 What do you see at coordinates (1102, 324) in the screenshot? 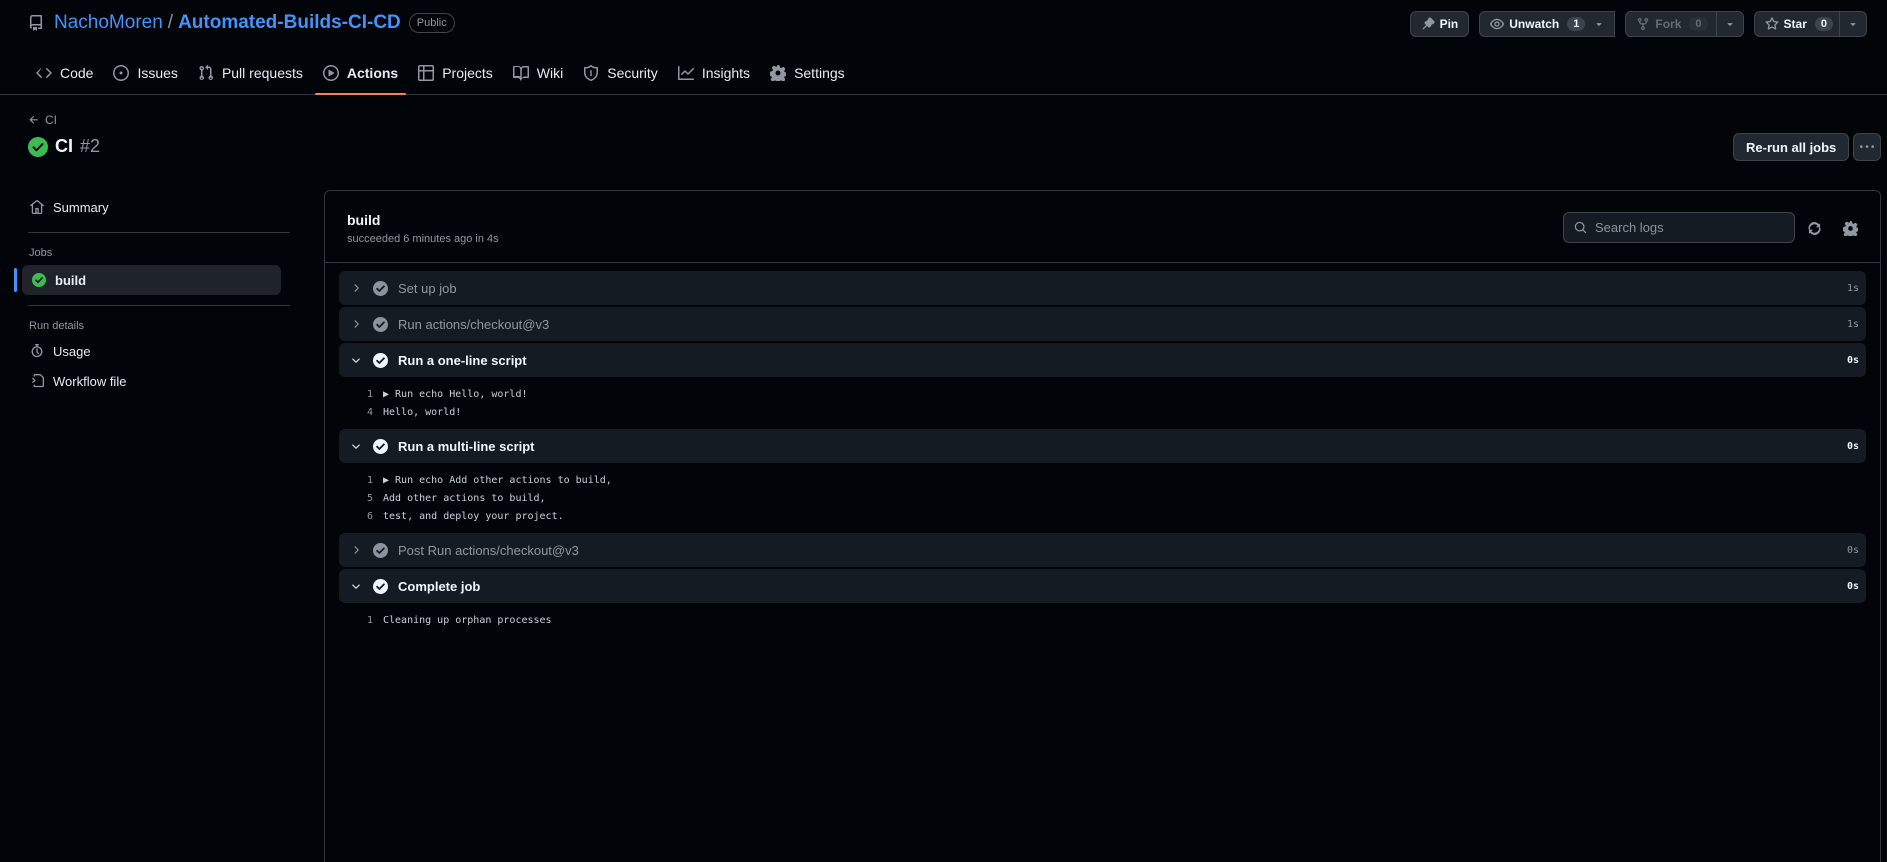
I see `job-step: Run actions/checkout@v3 1s` at bounding box center [1102, 324].